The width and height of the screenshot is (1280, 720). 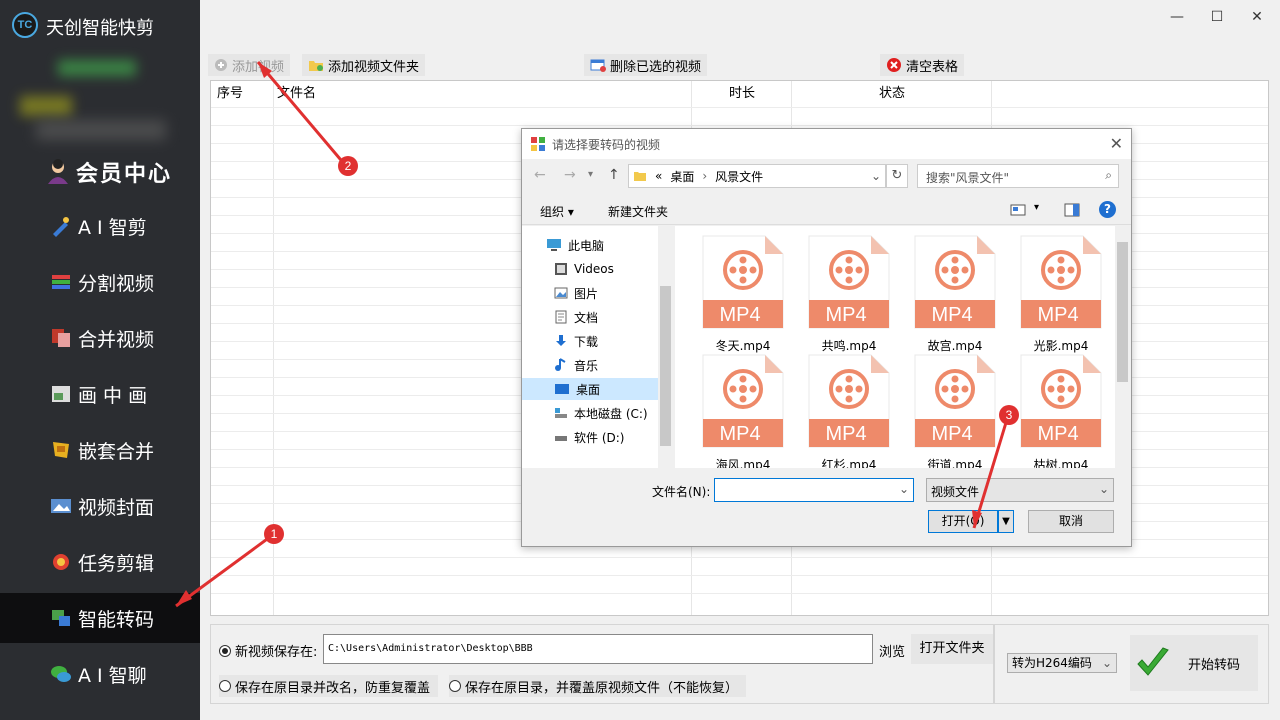 I want to click on step-2-badge: 2, so click(x=348, y=166).